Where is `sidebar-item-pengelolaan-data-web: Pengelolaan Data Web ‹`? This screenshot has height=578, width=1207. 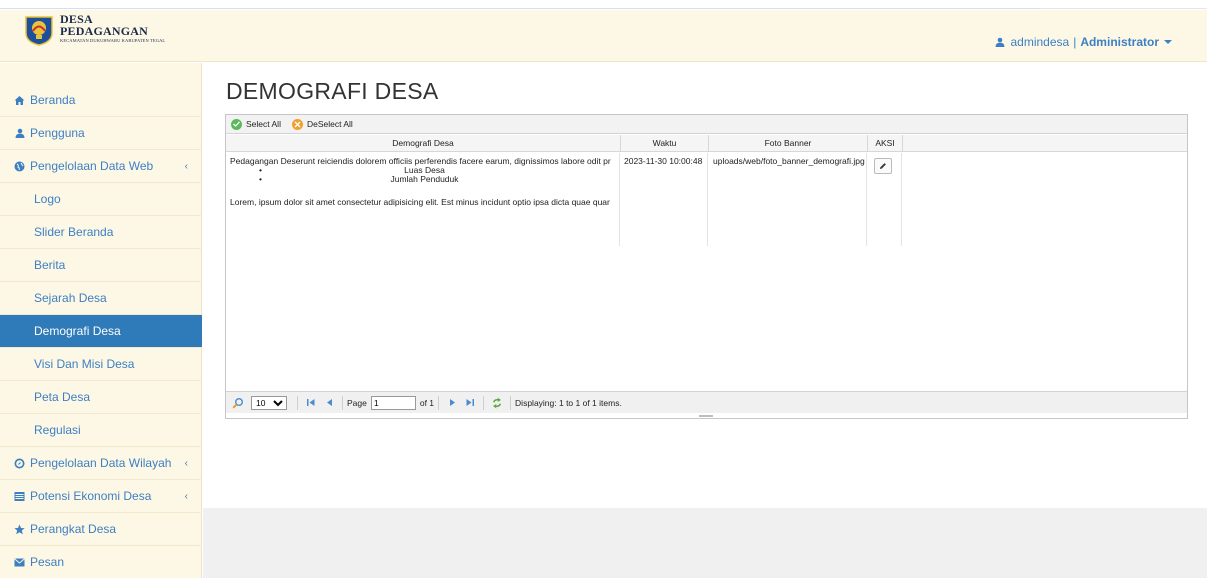
sidebar-item-pengelolaan-data-web: Pengelolaan Data Web ‹ is located at coordinates (101, 166).